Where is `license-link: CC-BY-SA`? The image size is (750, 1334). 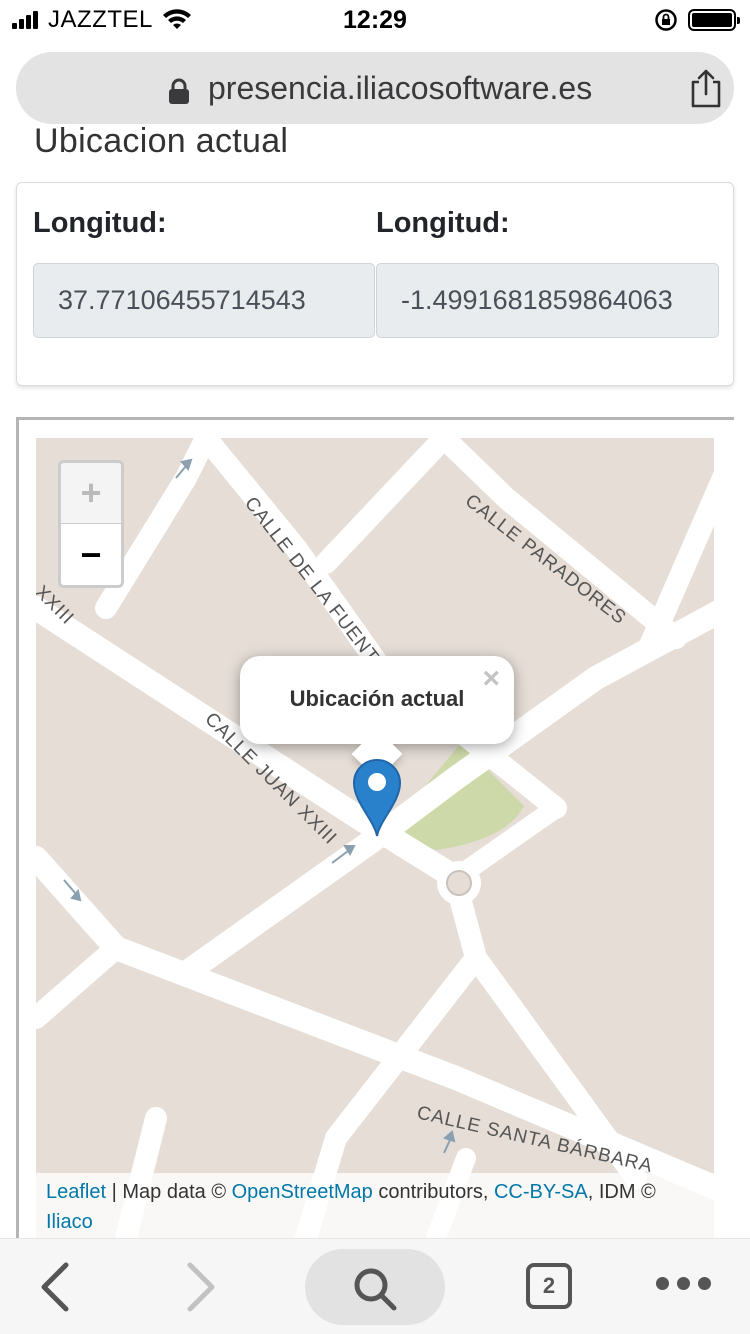 license-link: CC-BY-SA is located at coordinates (541, 1192).